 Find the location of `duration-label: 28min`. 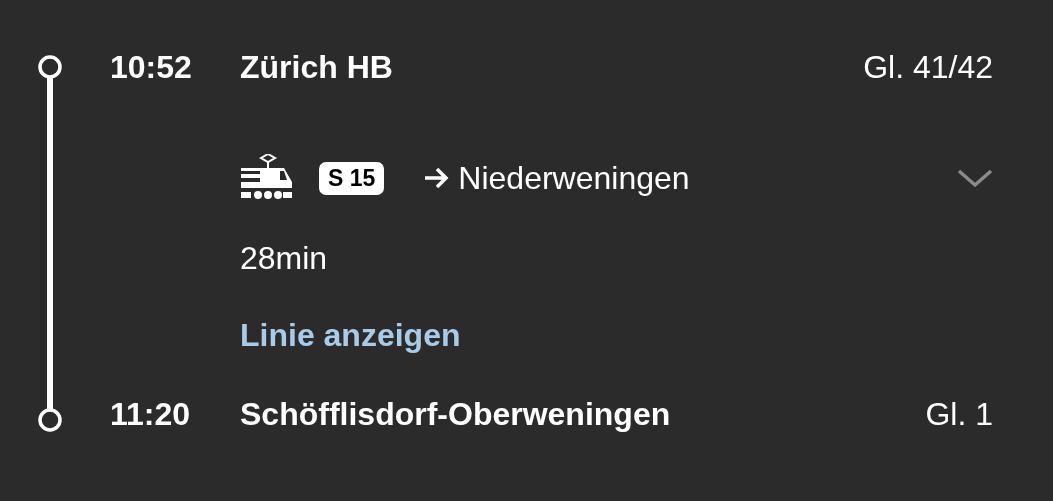

duration-label: 28min is located at coordinates (284, 258).